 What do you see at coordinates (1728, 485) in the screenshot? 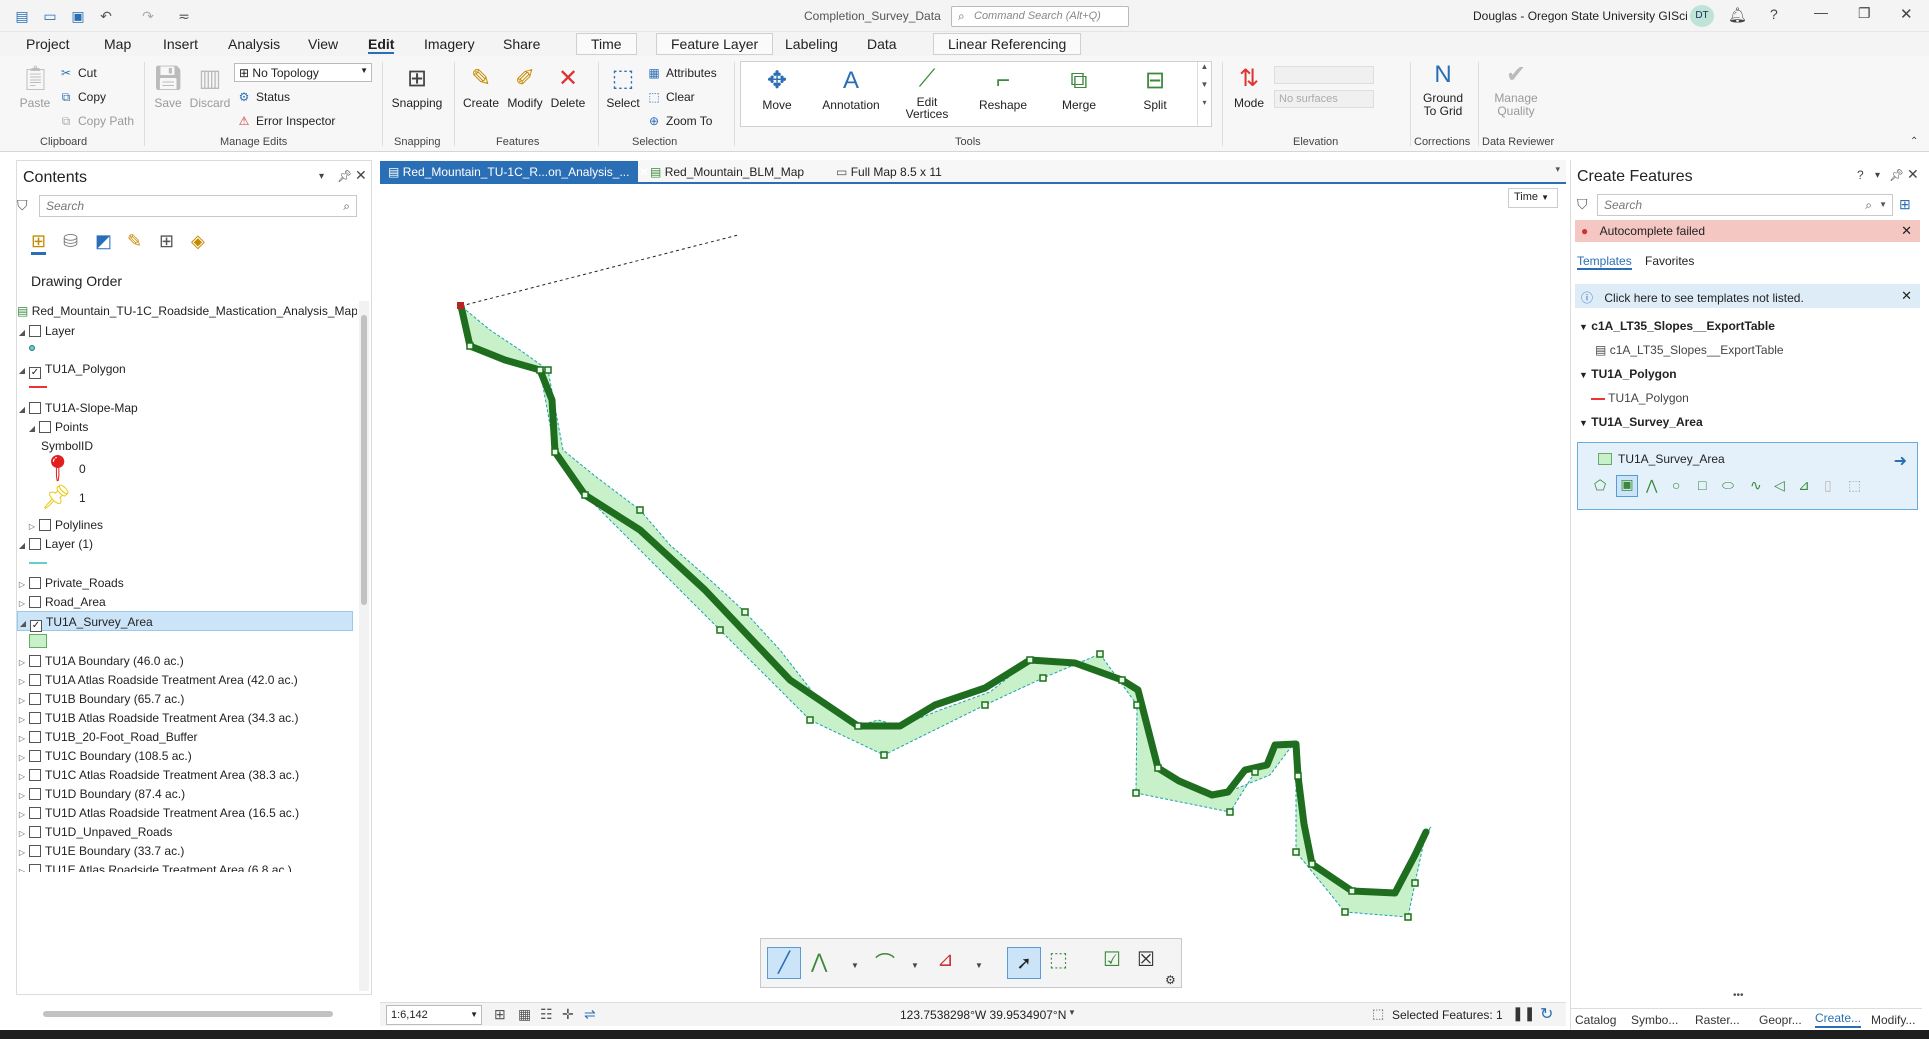
I see `ellipse-tool-icon: ⬭` at bounding box center [1728, 485].